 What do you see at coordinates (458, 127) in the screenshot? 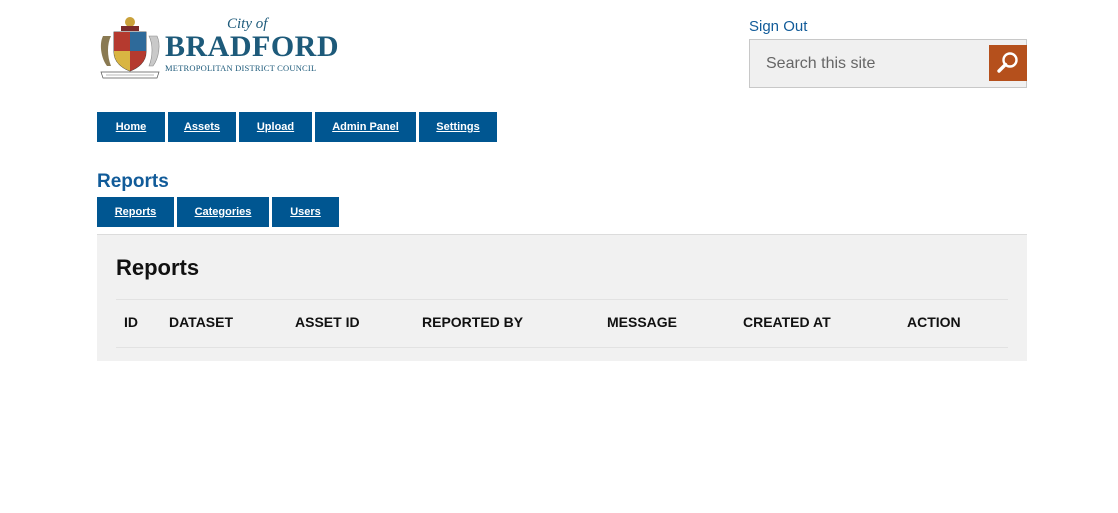
I see `nav-settings: Settings` at bounding box center [458, 127].